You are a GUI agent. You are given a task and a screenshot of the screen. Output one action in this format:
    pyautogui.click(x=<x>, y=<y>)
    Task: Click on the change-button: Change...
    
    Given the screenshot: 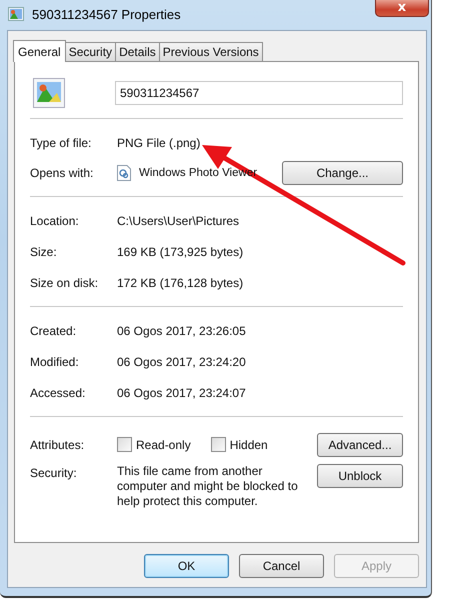 What is the action you would take?
    pyautogui.click(x=342, y=173)
    